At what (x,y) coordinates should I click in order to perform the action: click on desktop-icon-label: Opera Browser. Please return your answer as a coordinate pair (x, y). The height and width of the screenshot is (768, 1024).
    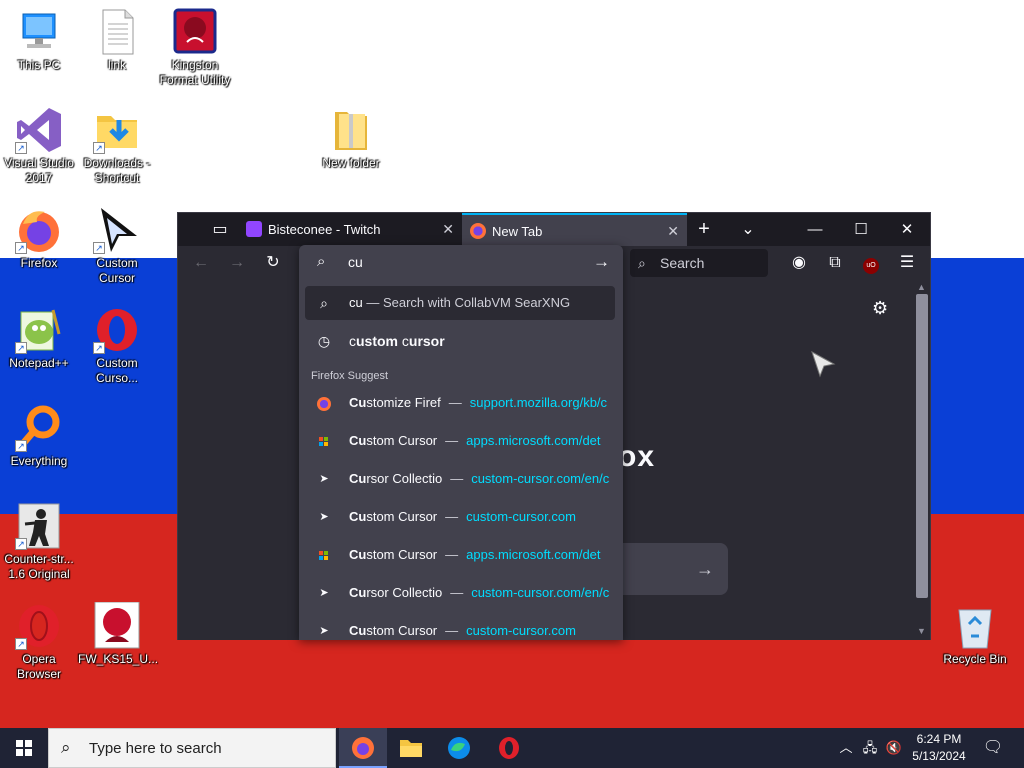
    Looking at the image, I should click on (38, 666).